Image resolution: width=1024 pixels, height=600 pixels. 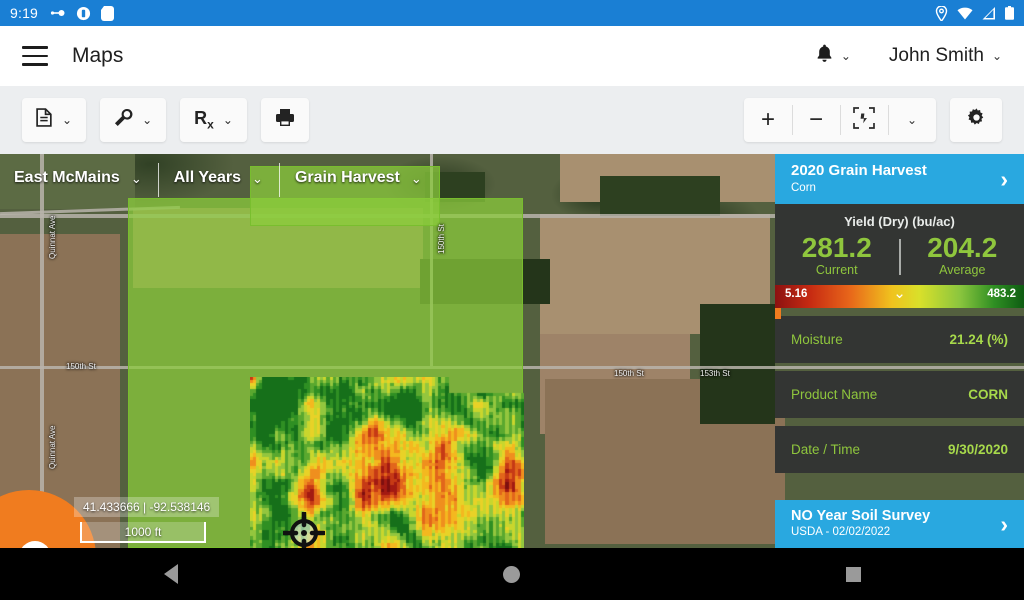 What do you see at coordinates (60, 294) in the screenshot?
I see `map-field-patch` at bounding box center [60, 294].